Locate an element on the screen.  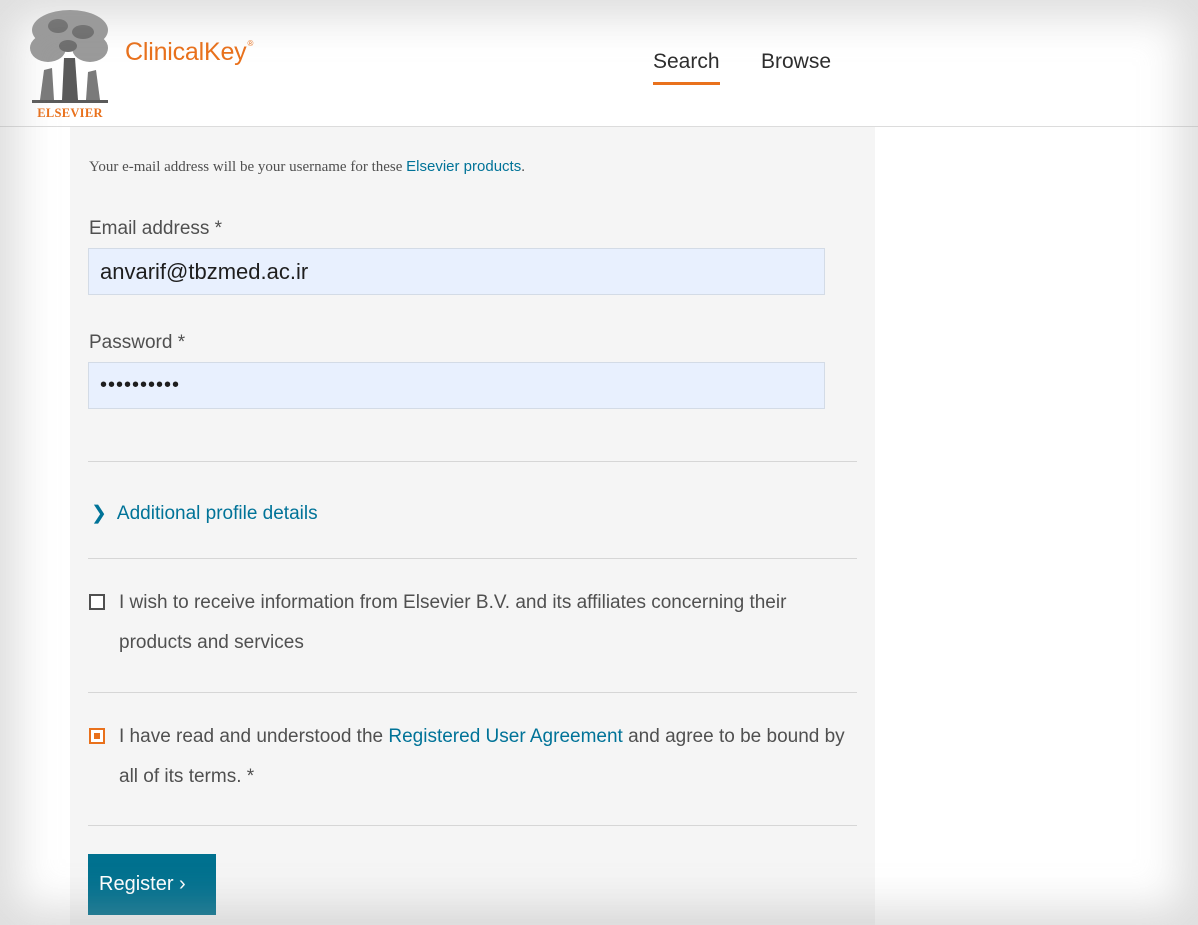
elsevier-logo: ELSEVIER is located at coordinates (70, 64).